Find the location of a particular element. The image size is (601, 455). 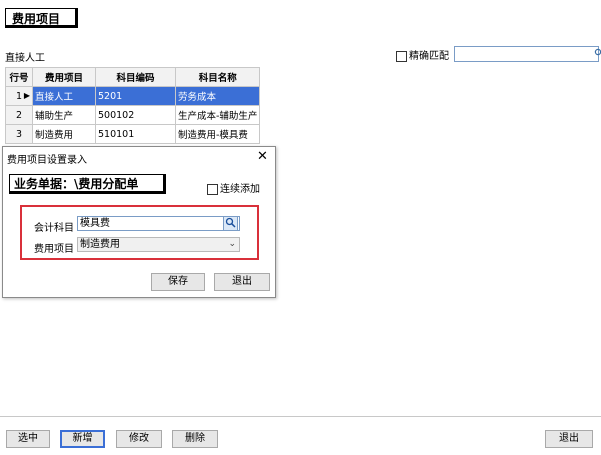

column-header-cost-item: 费用项目 is located at coordinates (64, 77).